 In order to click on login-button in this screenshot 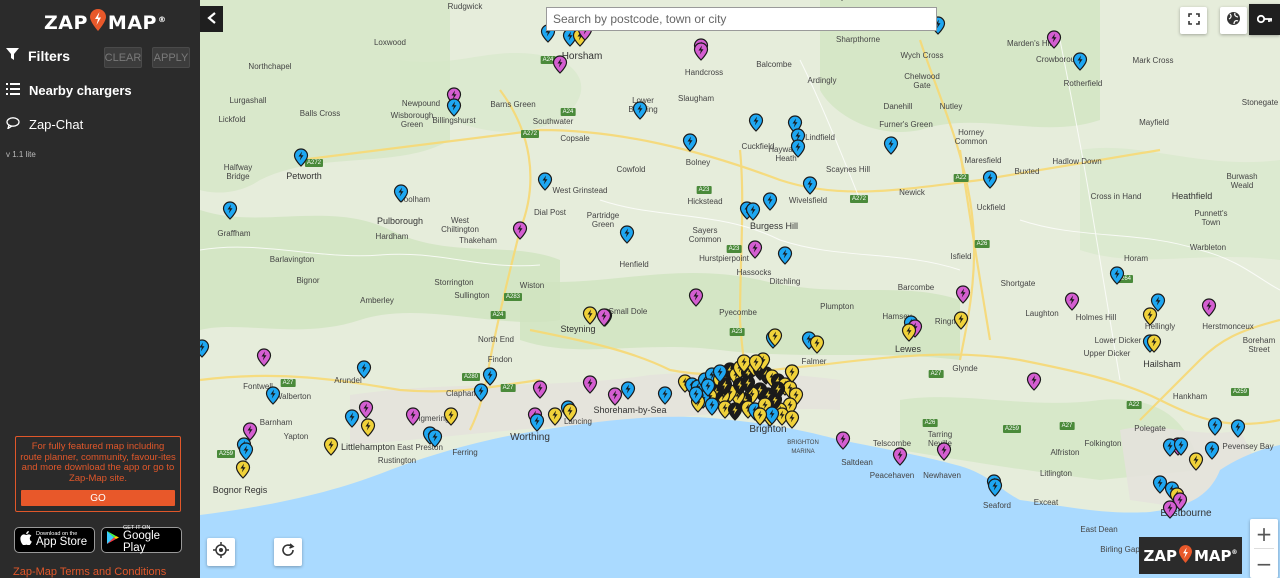, I will do `click(1264, 19)`.